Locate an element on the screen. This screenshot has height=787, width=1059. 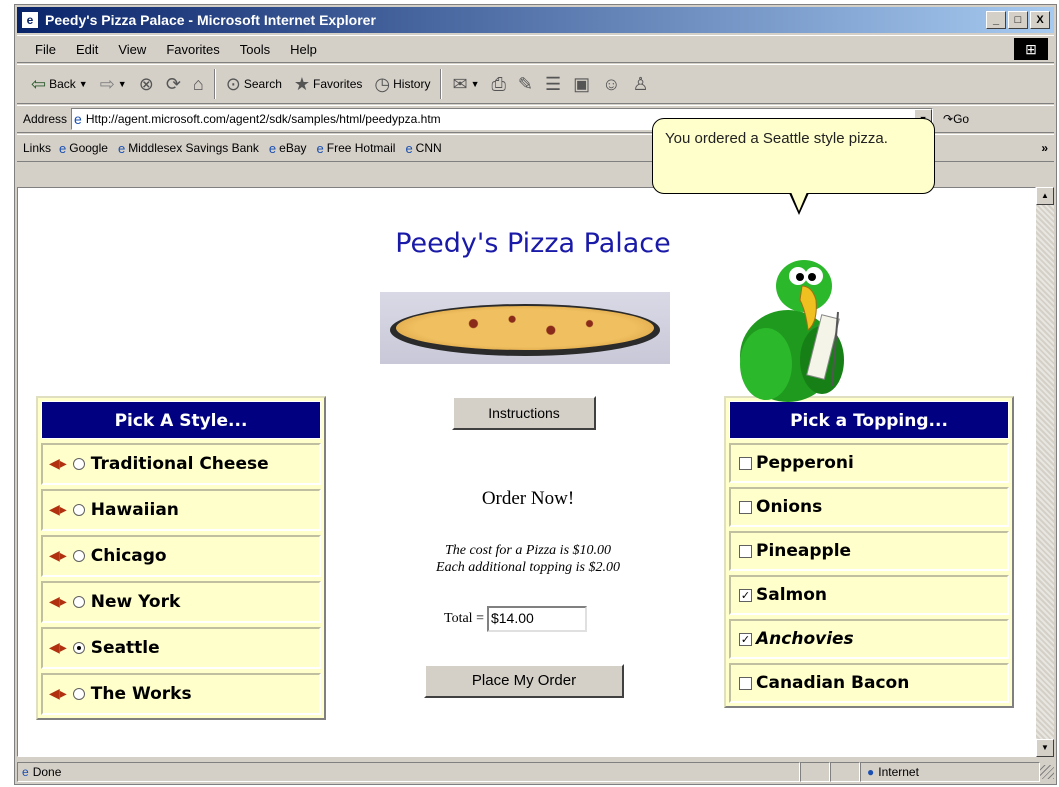
home-icon: ⌂ is located at coordinates (198, 83).